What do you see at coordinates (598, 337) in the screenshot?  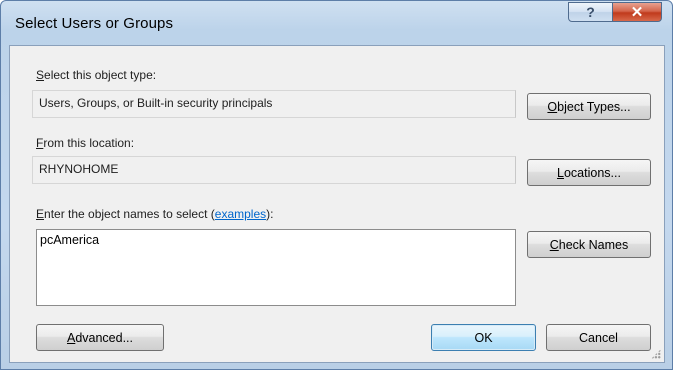 I see `cancel-button: Cancel` at bounding box center [598, 337].